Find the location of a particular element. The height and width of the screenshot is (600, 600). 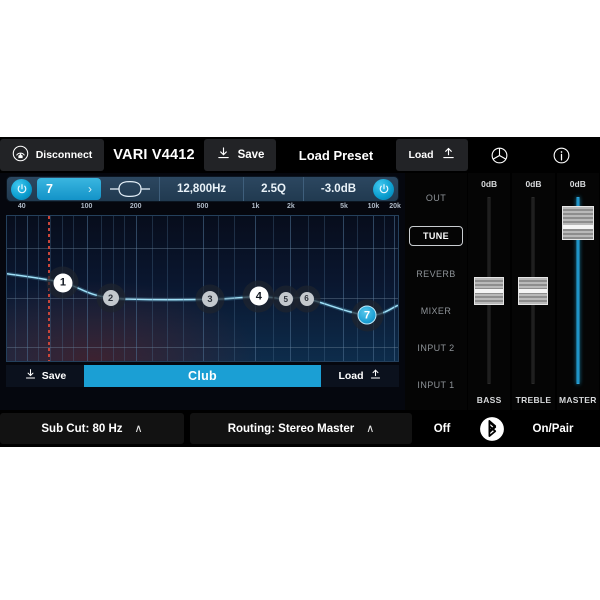

preset-name: Club is located at coordinates (202, 376).